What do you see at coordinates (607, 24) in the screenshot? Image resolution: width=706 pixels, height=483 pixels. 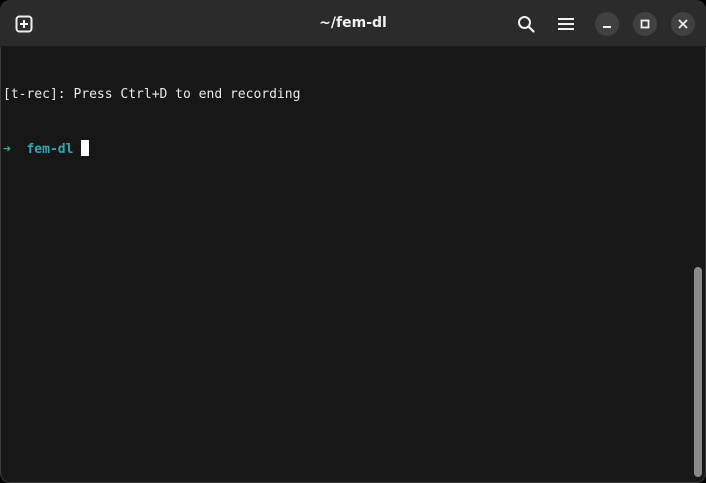 I see `minimize-button` at bounding box center [607, 24].